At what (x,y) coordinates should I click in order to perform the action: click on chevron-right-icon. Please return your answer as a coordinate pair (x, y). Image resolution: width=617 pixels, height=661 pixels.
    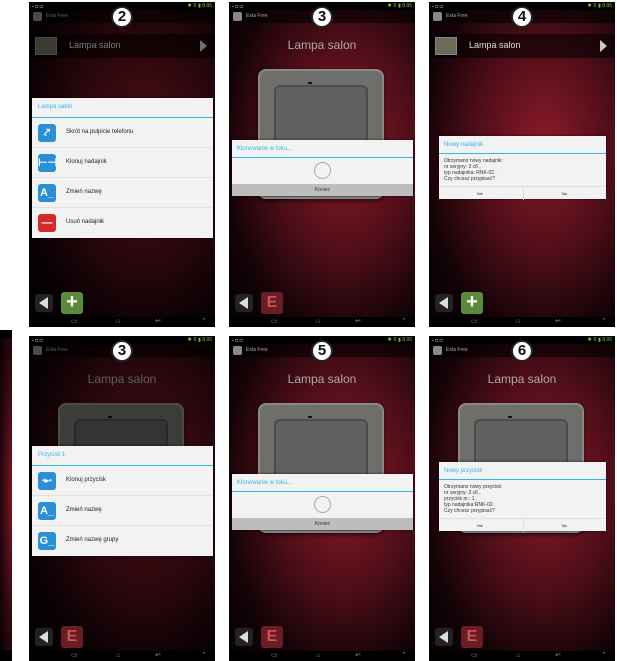
    Looking at the image, I should click on (603, 46).